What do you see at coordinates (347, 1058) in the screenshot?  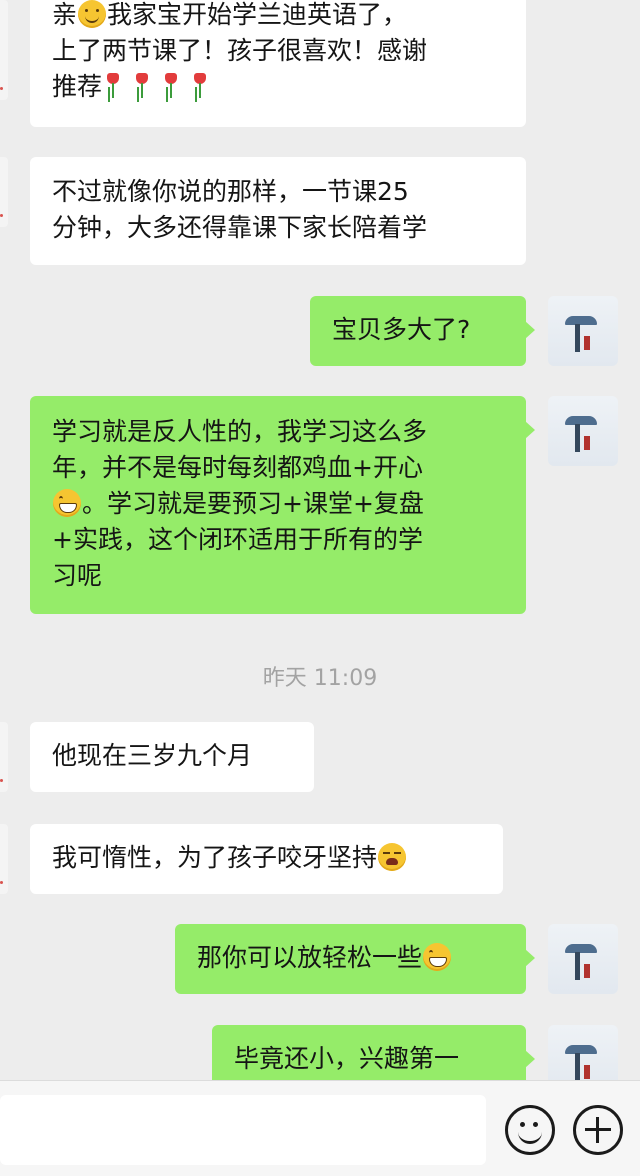 I see `message-text: 毕竟还小，兴趣第一` at bounding box center [347, 1058].